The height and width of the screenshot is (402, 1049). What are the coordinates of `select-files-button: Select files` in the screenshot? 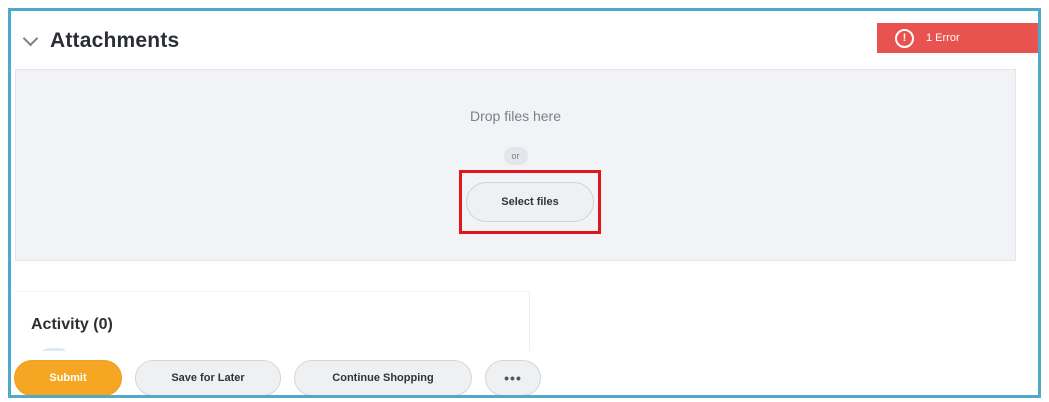 It's located at (530, 202).